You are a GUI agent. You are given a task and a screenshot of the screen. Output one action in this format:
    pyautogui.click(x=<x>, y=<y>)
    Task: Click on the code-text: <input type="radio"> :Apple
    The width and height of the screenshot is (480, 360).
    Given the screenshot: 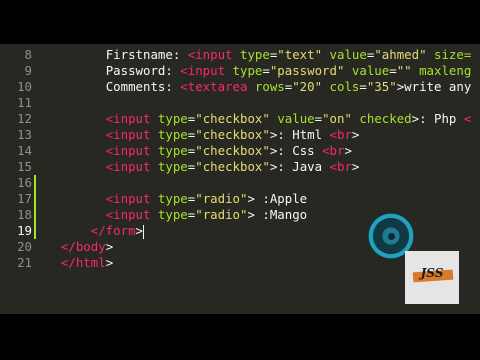 What is the action you would take?
    pyautogui.click(x=176, y=199)
    